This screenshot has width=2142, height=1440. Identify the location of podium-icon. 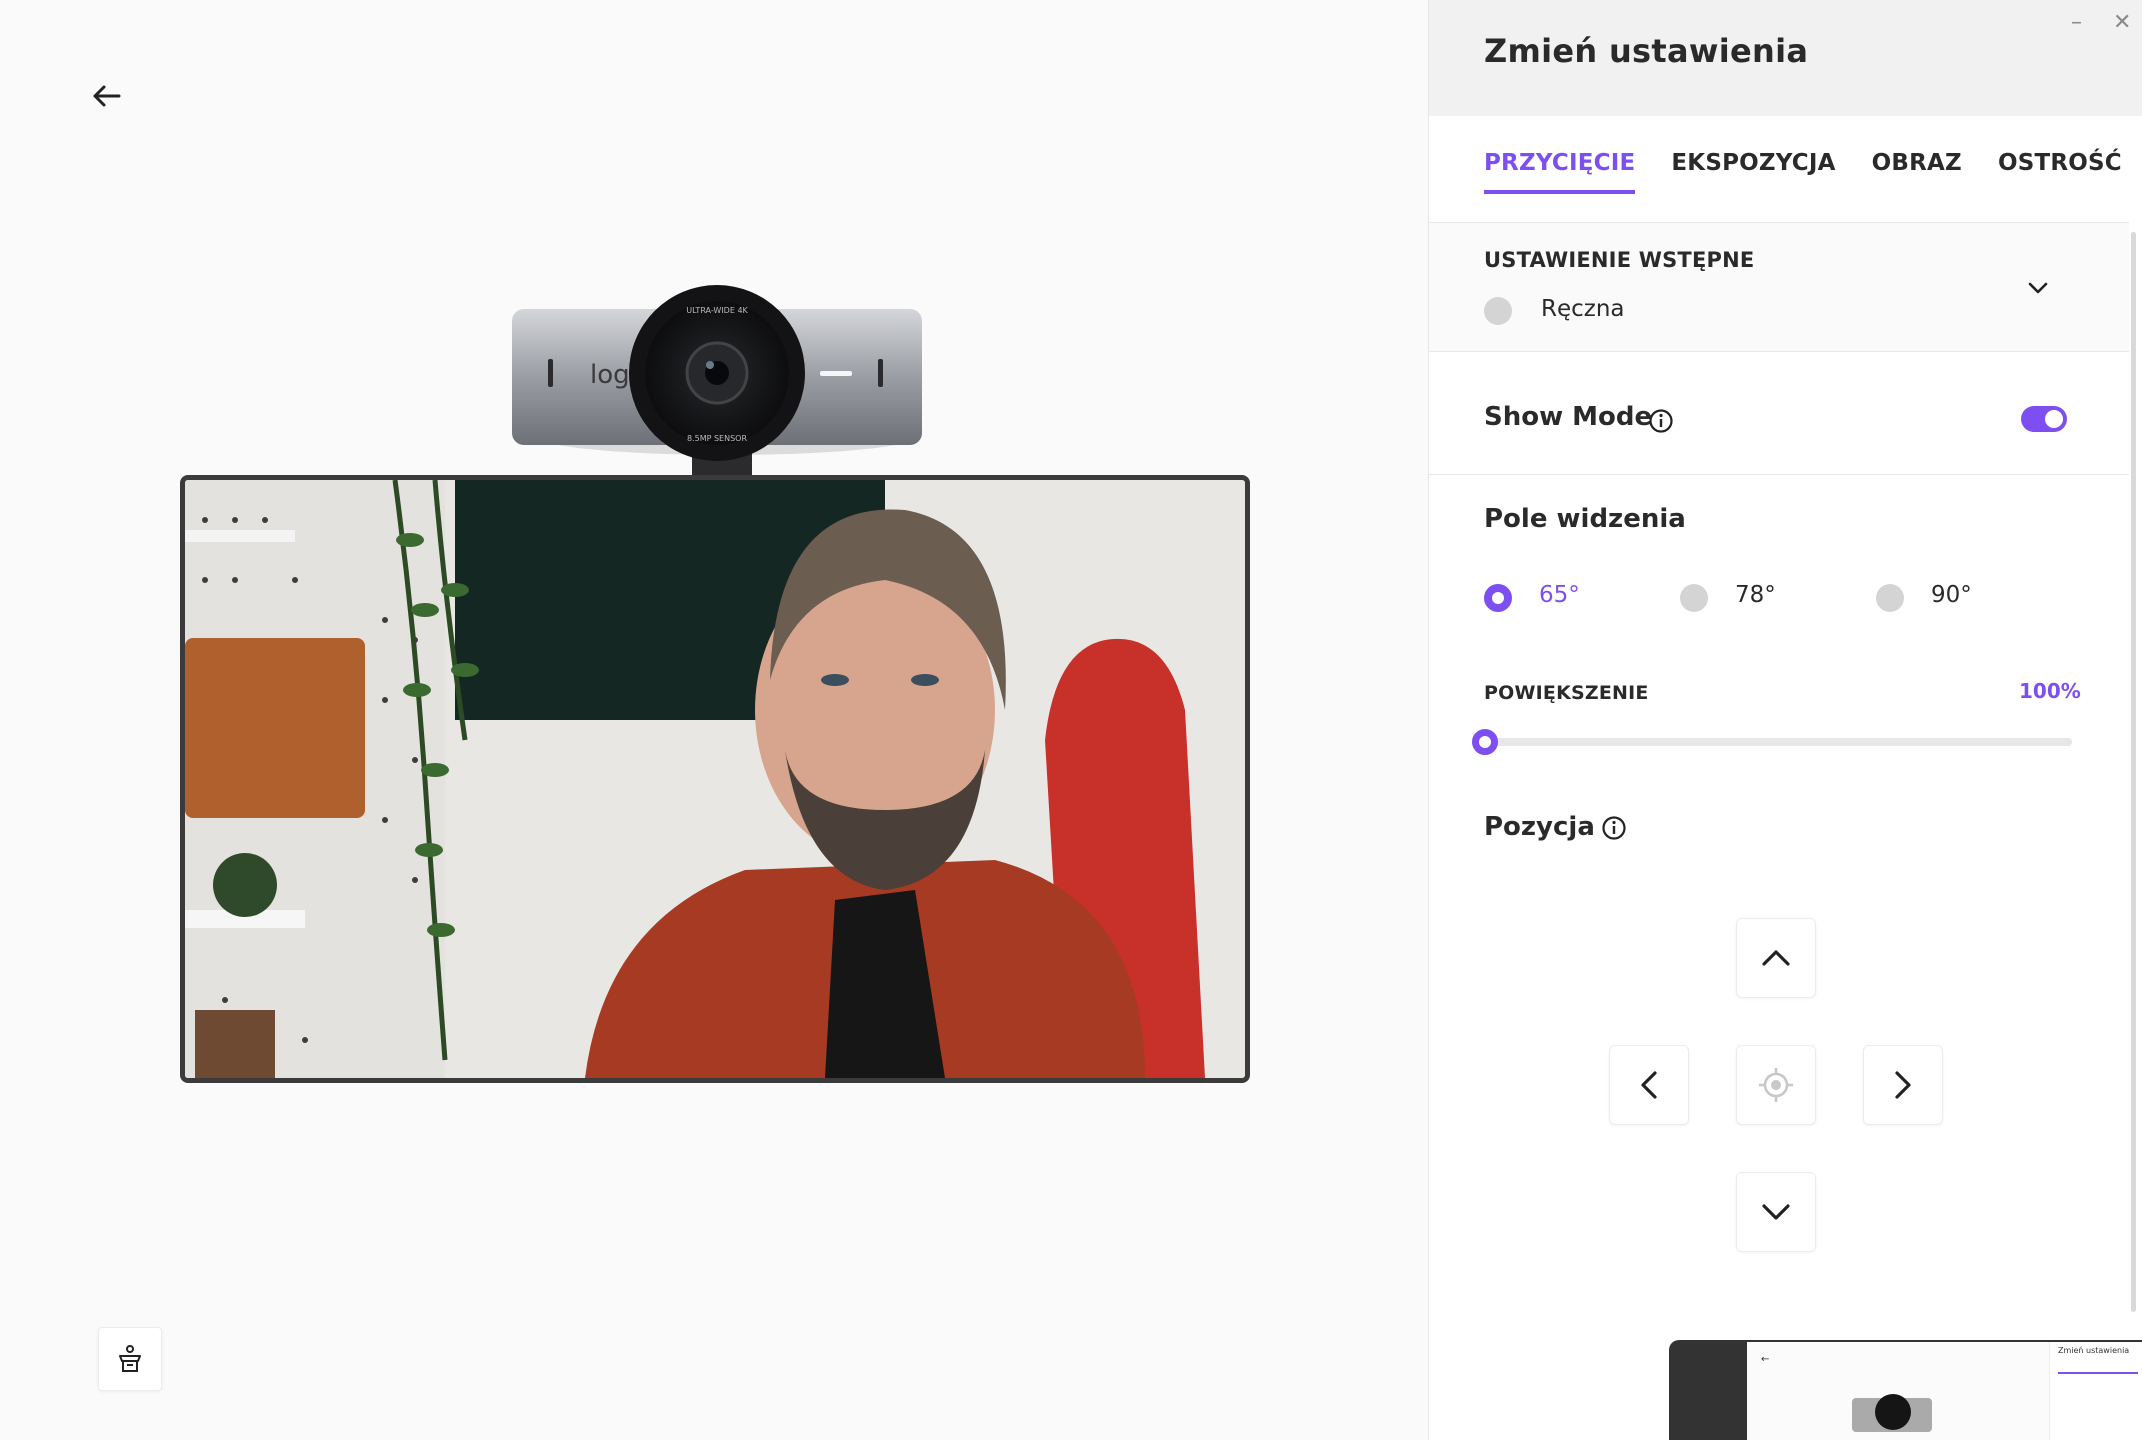
(130, 1358).